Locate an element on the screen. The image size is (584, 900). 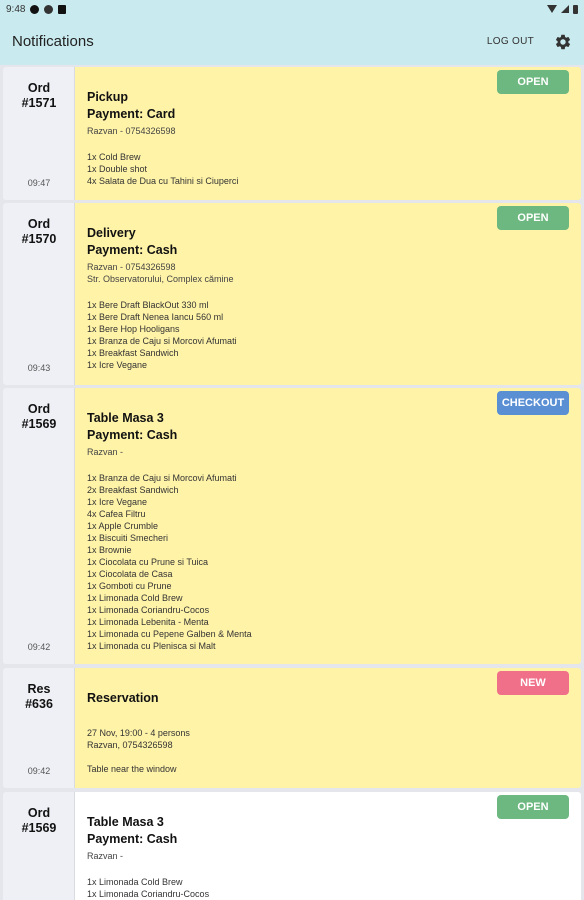
list-item: 1x Ciocolata cu Prune si Tuica is located at coordinates (148, 562).